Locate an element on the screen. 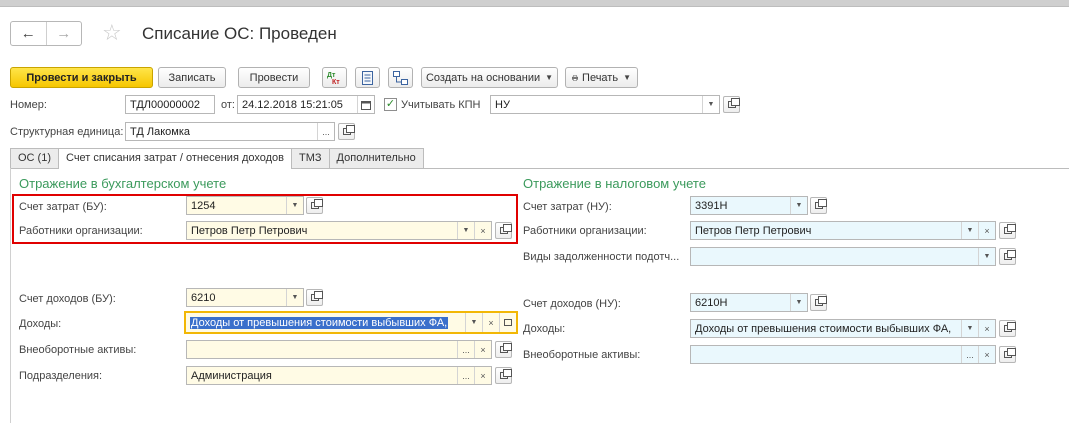  nav-buttons: ← → is located at coordinates (46, 33).